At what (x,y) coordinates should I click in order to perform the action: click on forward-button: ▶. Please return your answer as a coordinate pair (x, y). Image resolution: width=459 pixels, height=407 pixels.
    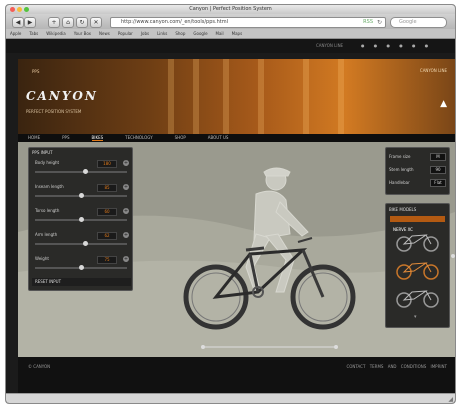
    Looking at the image, I should click on (30, 22).